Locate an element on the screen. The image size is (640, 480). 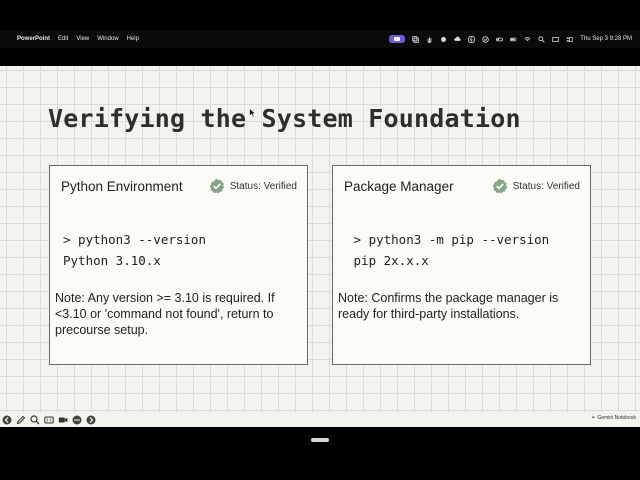
zoom-icon is located at coordinates (35, 419).